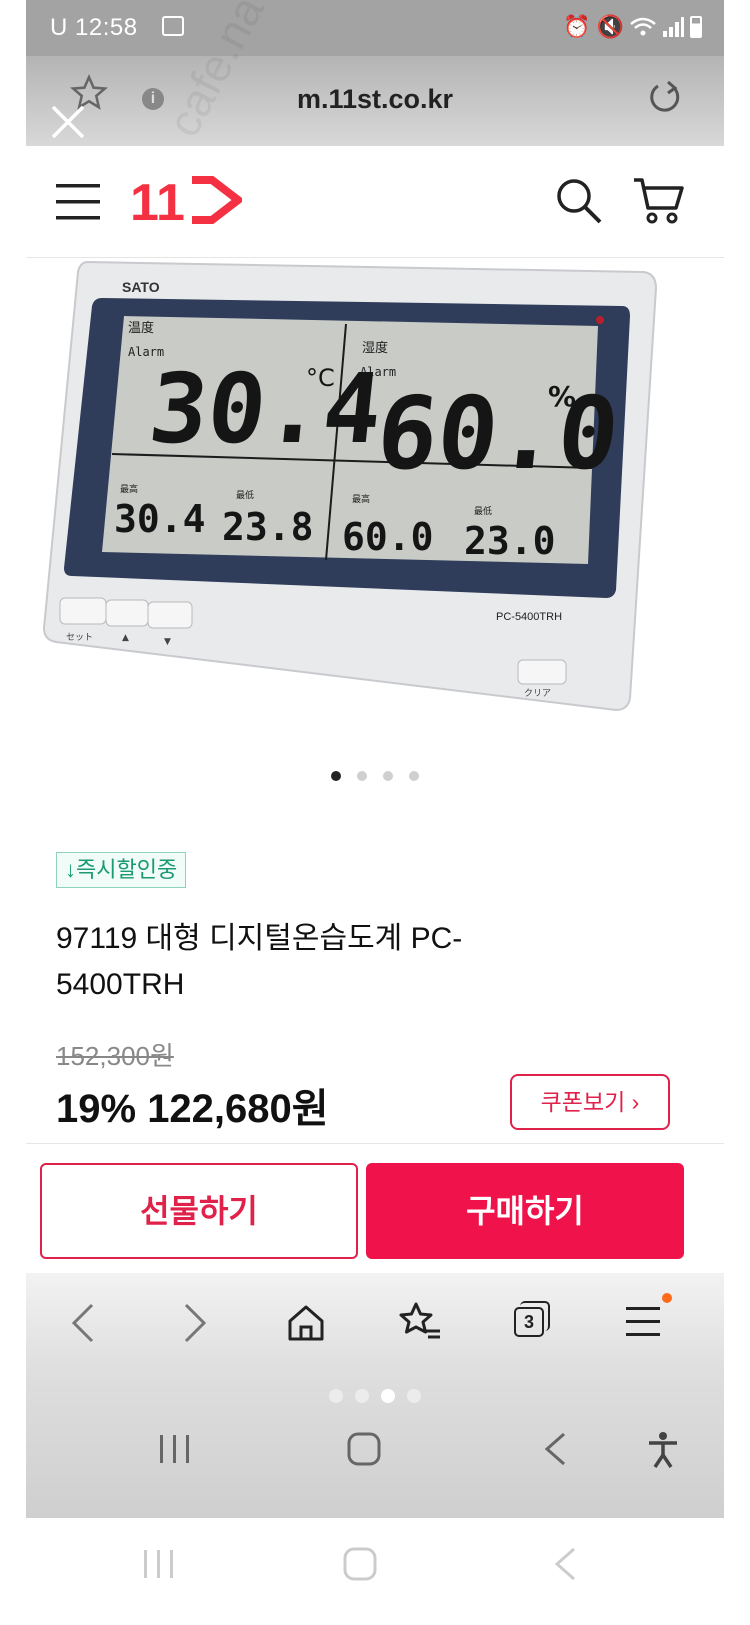  Describe the element at coordinates (562, 396) in the screenshot. I see `lcd-humid-unit: %` at that location.